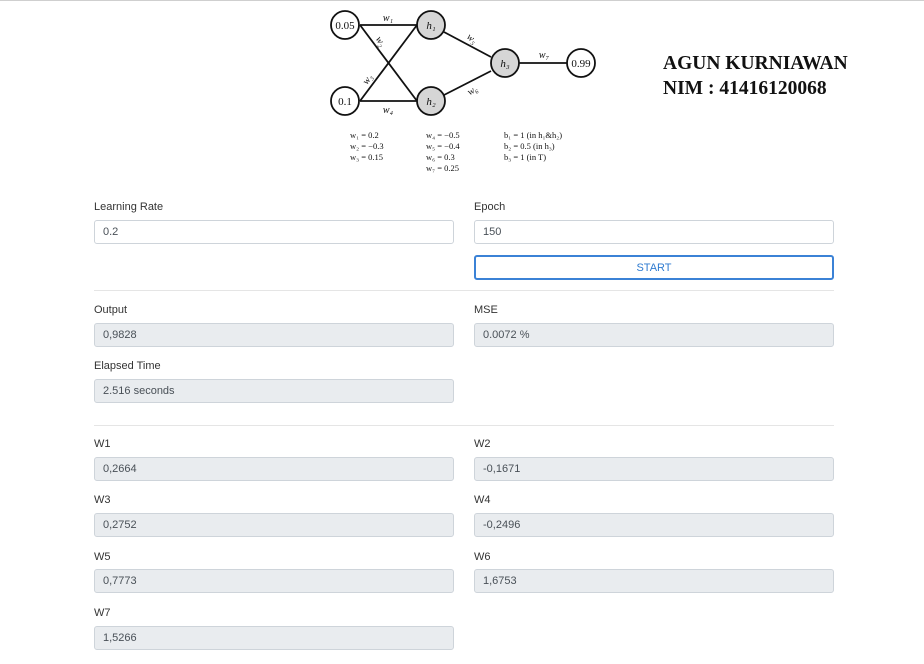  What do you see at coordinates (490, 207) in the screenshot?
I see `epoch-label: Epoch` at bounding box center [490, 207].